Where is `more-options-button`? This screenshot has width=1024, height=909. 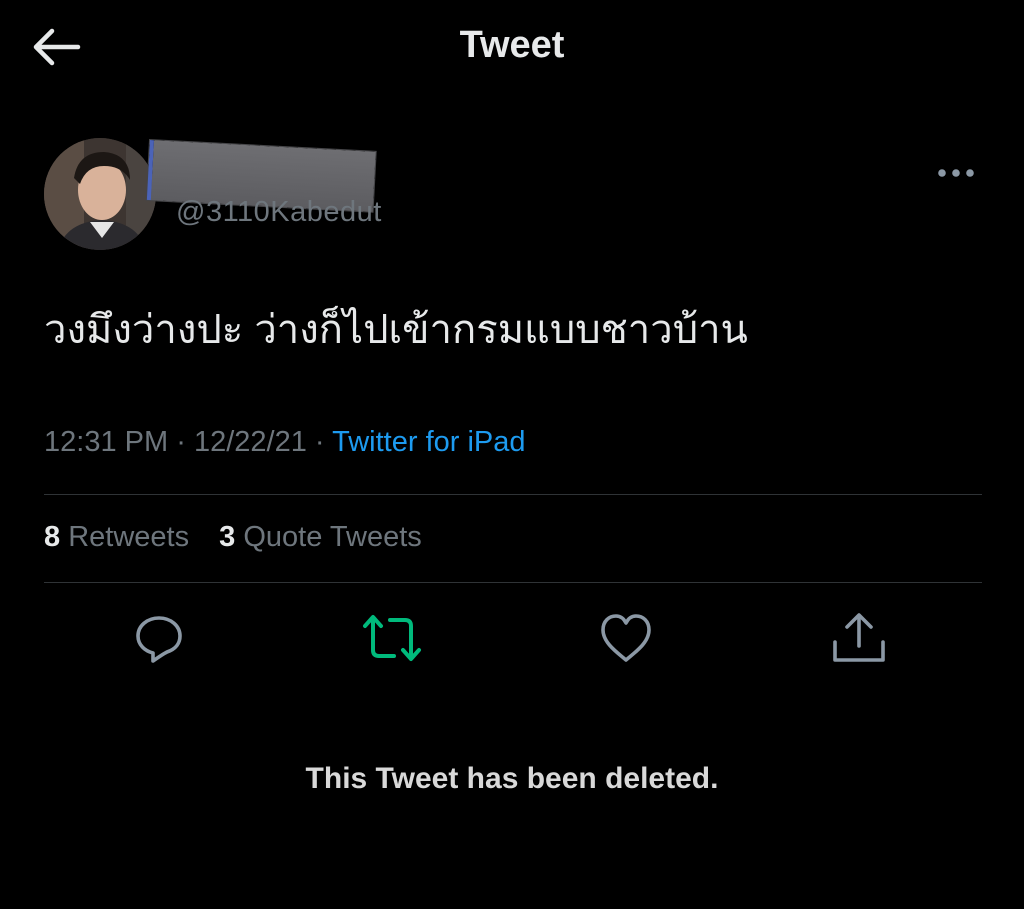
more-options-button is located at coordinates (958, 173).